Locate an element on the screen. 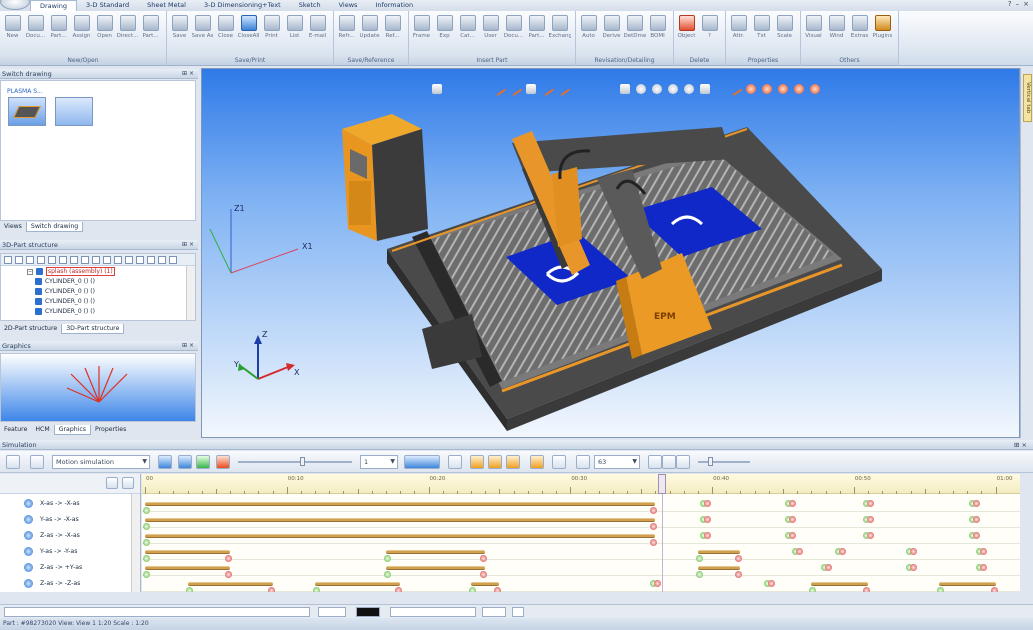 This screenshot has width=1033, height=630. simulation-mode-select: Motion simulation ▼ is located at coordinates (101, 462).